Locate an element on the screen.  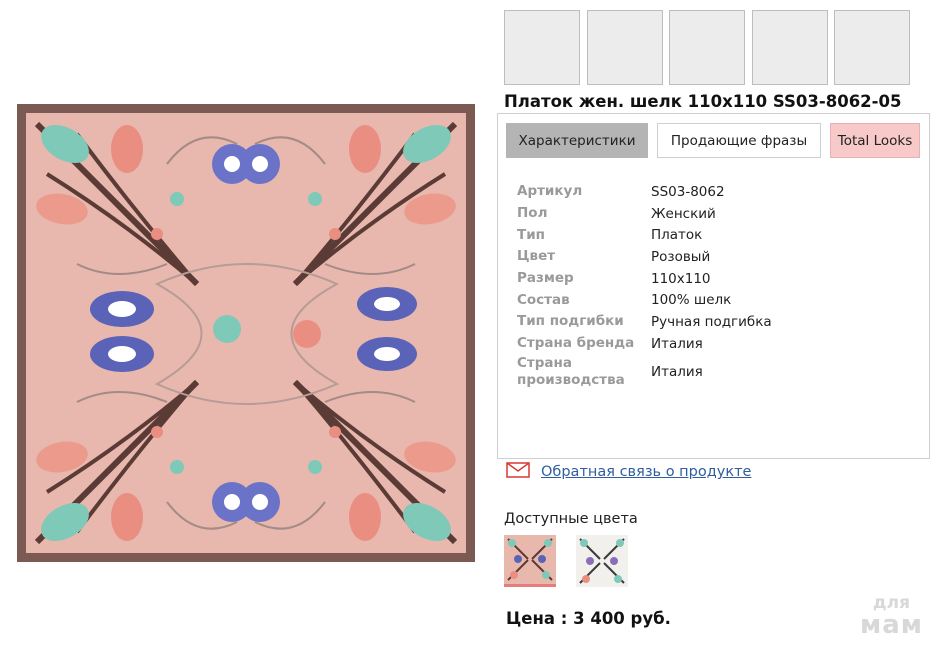
spec-row: Состав 100% шелк is located at coordinates (717, 300).